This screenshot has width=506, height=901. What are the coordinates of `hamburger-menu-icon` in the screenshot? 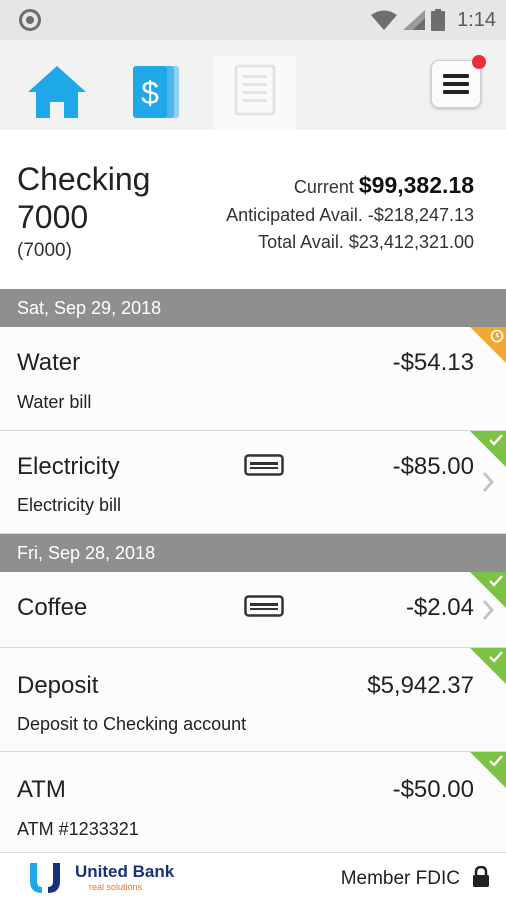 It's located at (456, 84).